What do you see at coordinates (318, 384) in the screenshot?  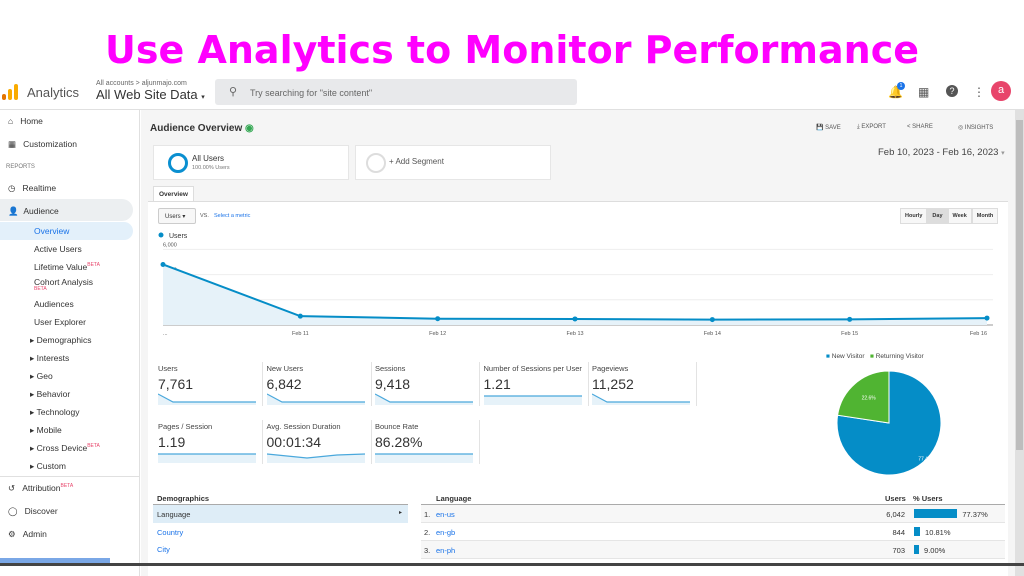 I see `metric-card: New Users 6,842` at bounding box center [318, 384].